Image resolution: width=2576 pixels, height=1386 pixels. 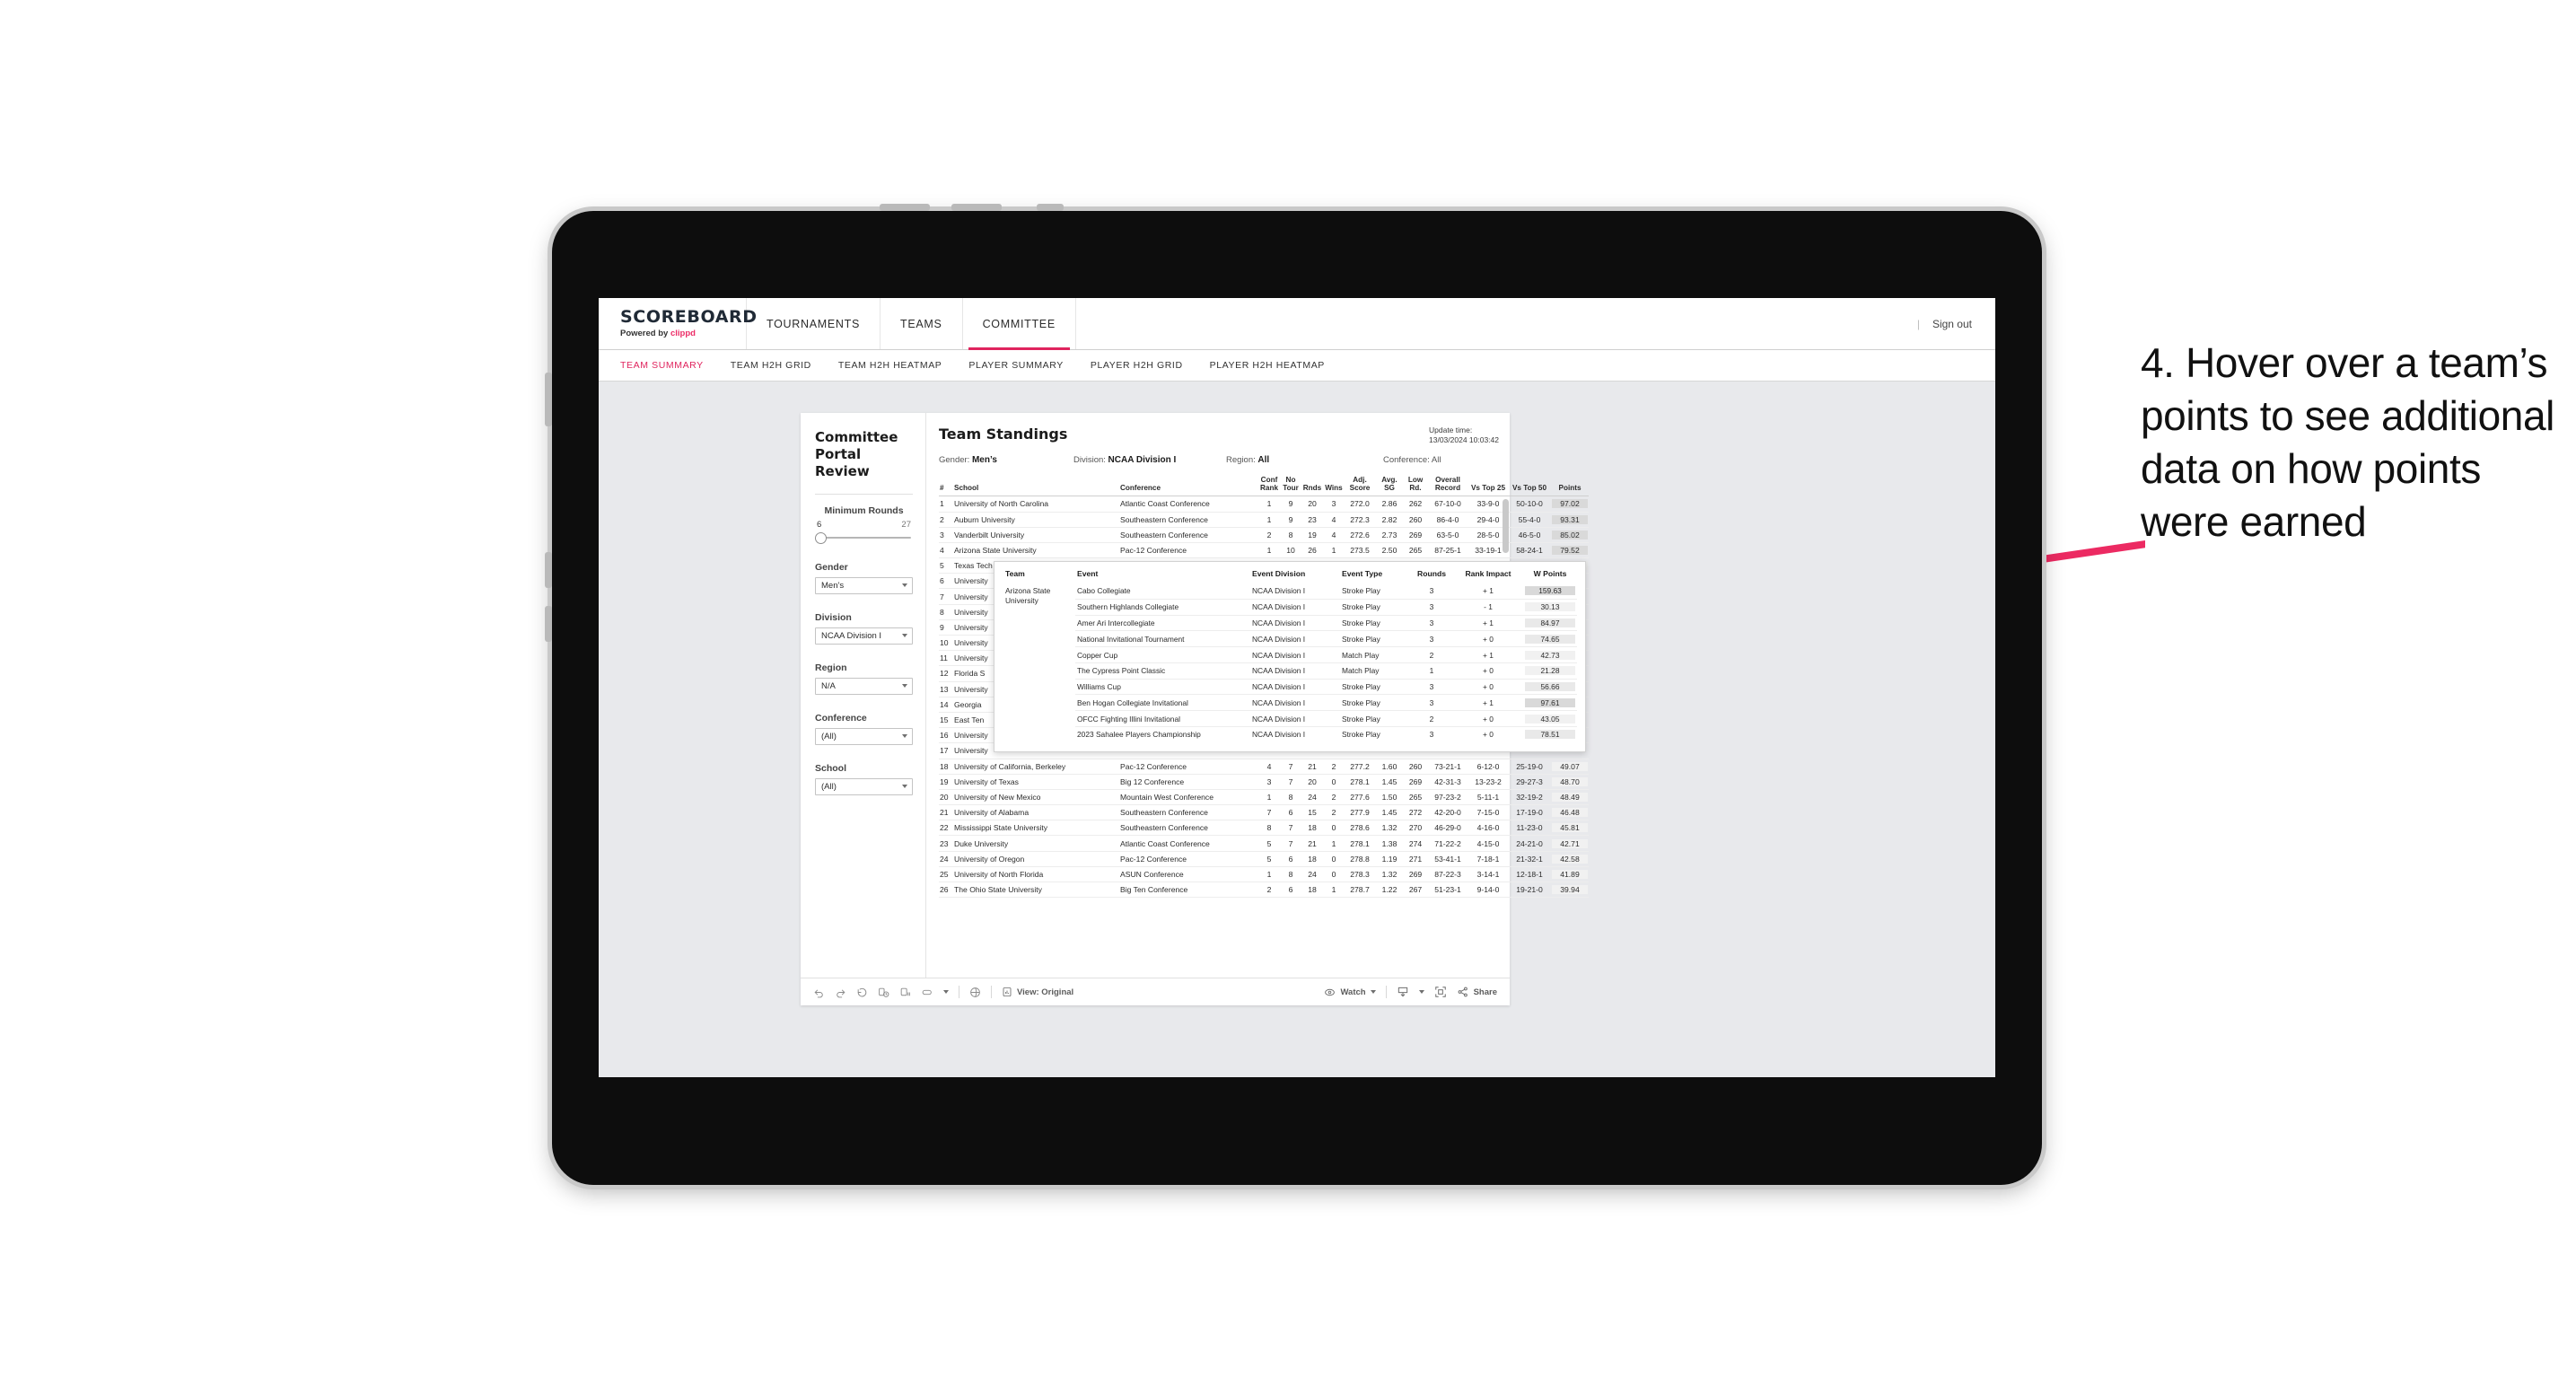 I want to click on gender-select: Men’s, so click(x=864, y=585).